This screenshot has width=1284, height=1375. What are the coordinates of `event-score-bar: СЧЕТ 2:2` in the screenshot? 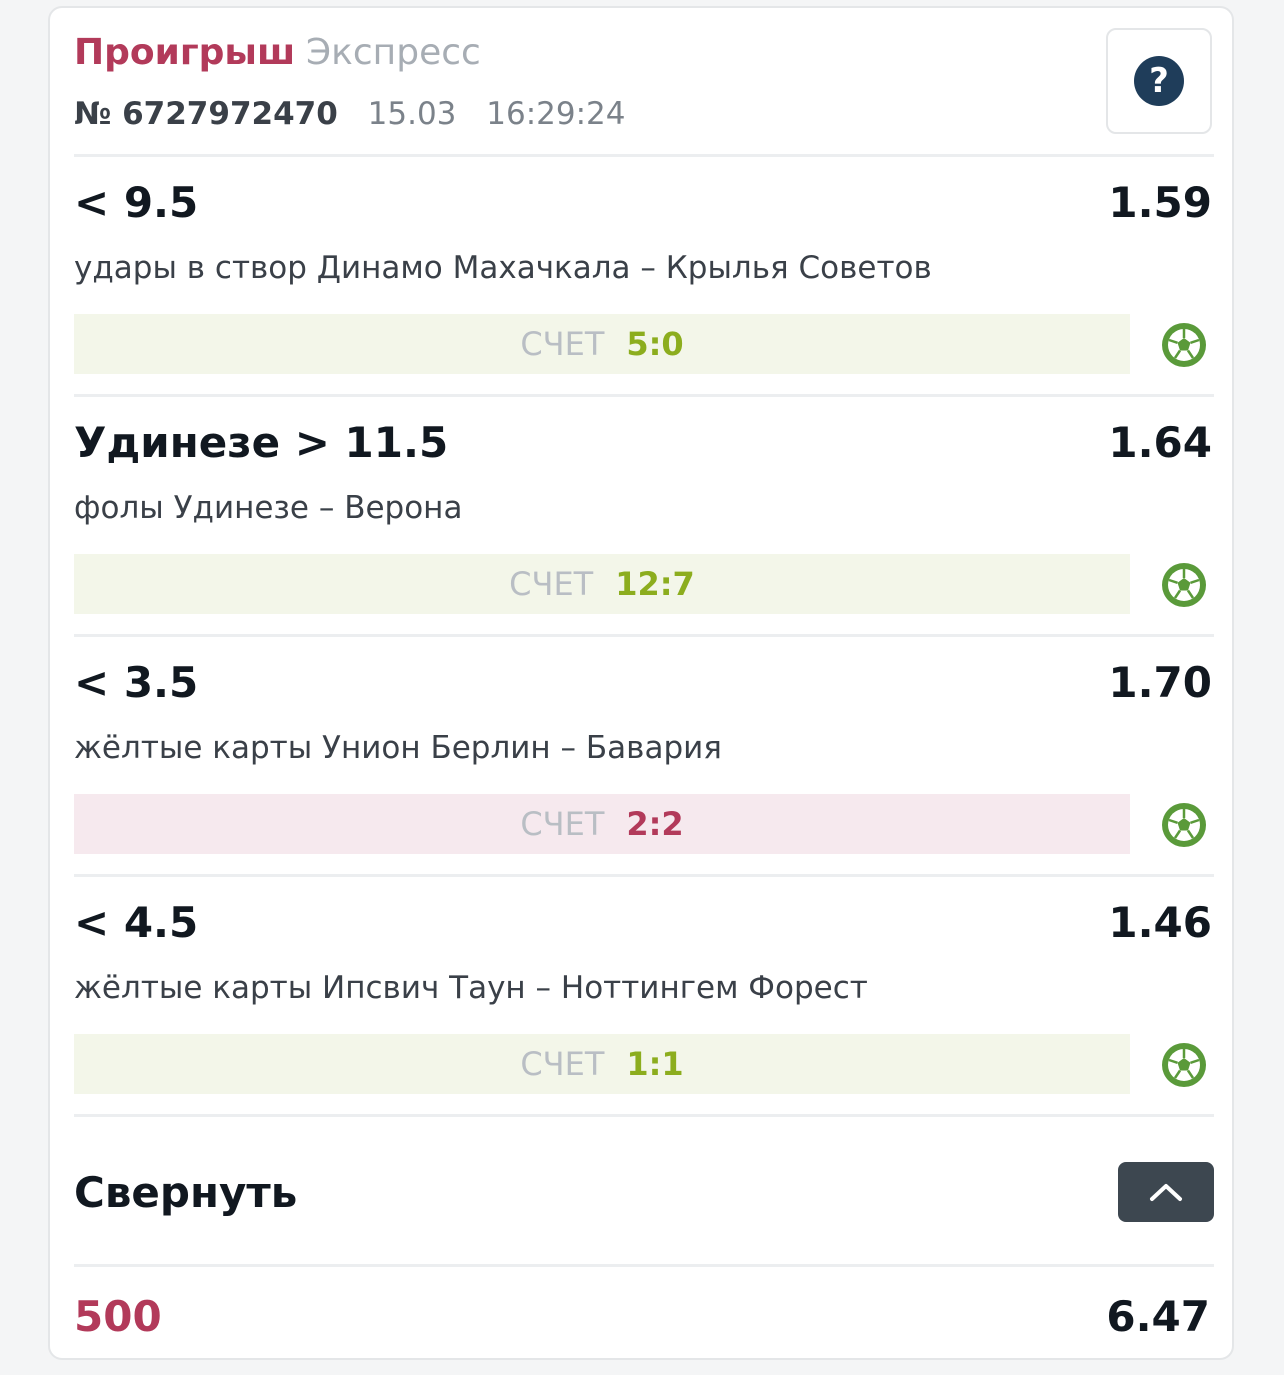 It's located at (602, 824).